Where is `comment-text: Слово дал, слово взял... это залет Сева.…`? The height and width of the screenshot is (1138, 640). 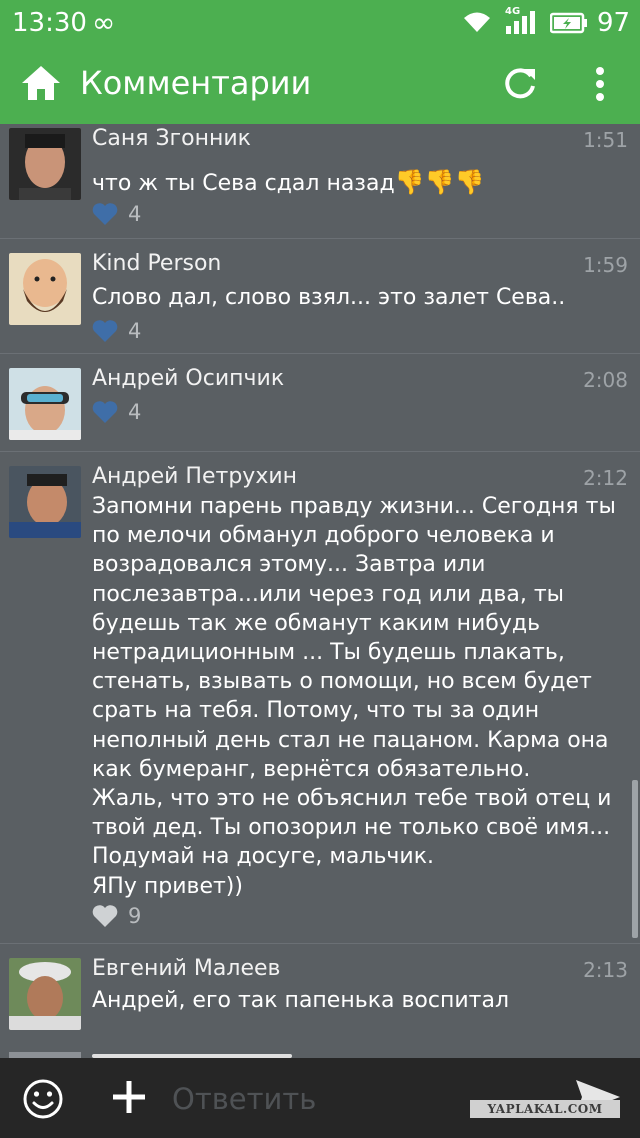 comment-text: Слово дал, слово взял... это залет Сева.… is located at coordinates (329, 297).